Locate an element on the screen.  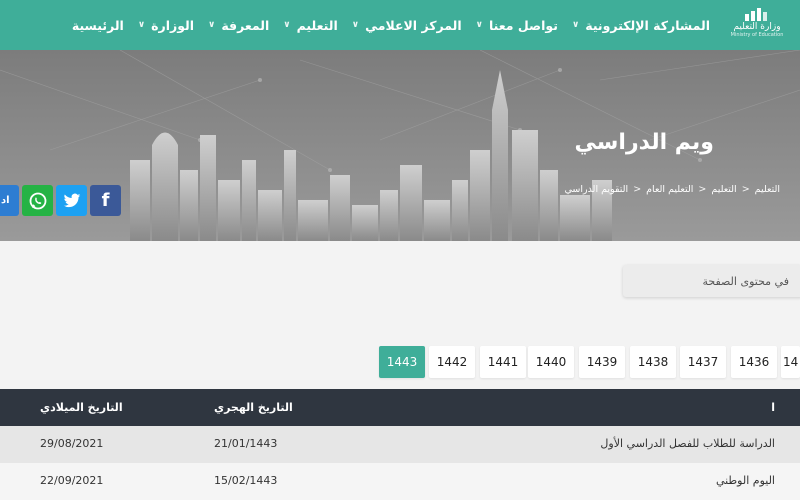
nav-item-label: الرئيسية is located at coordinates (97, 25).